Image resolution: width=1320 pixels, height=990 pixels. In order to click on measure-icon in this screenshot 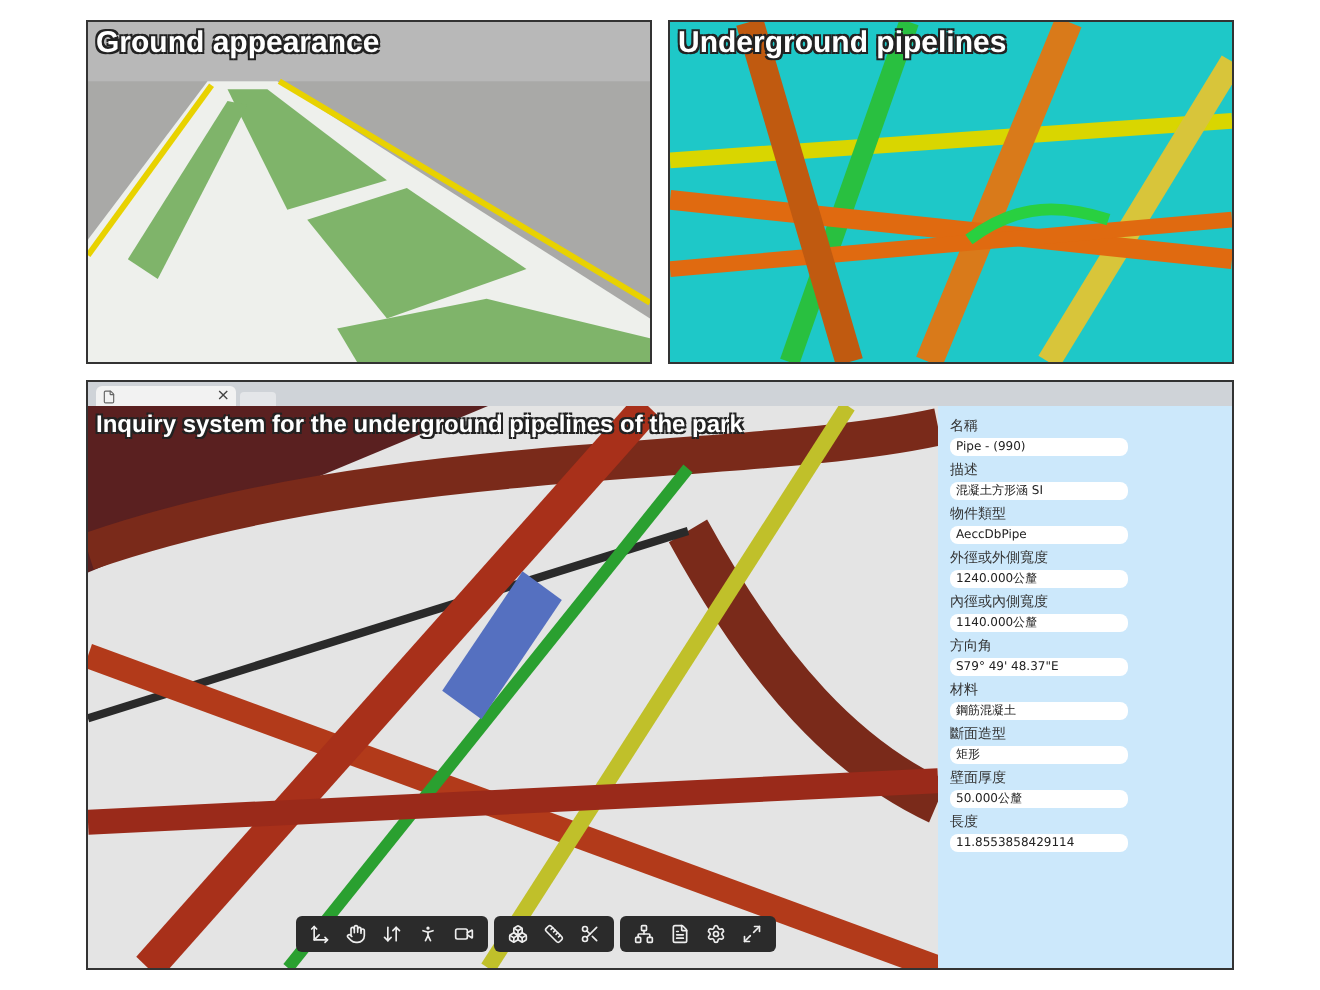, I will do `click(554, 934)`.